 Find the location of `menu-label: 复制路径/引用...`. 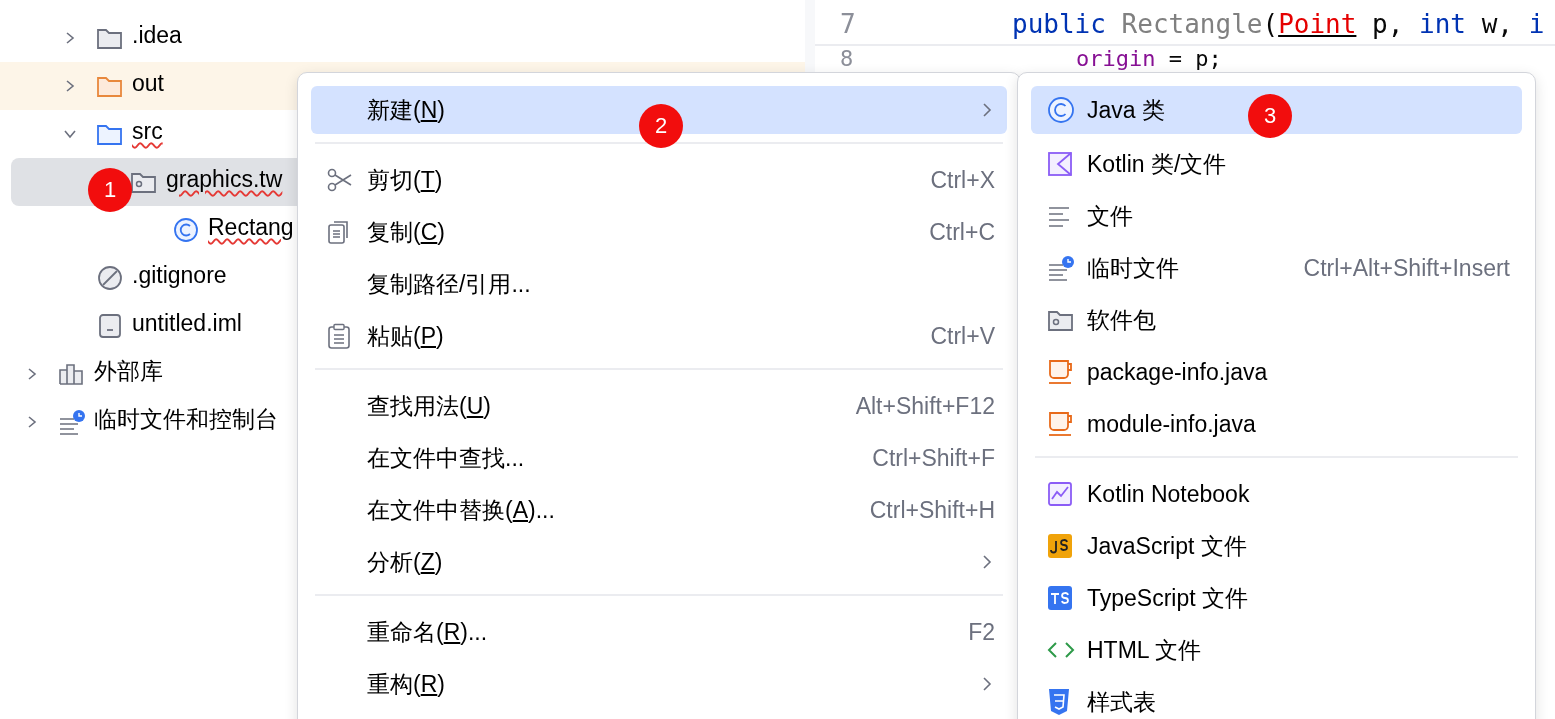

menu-label: 复制路径/引用... is located at coordinates (449, 284).